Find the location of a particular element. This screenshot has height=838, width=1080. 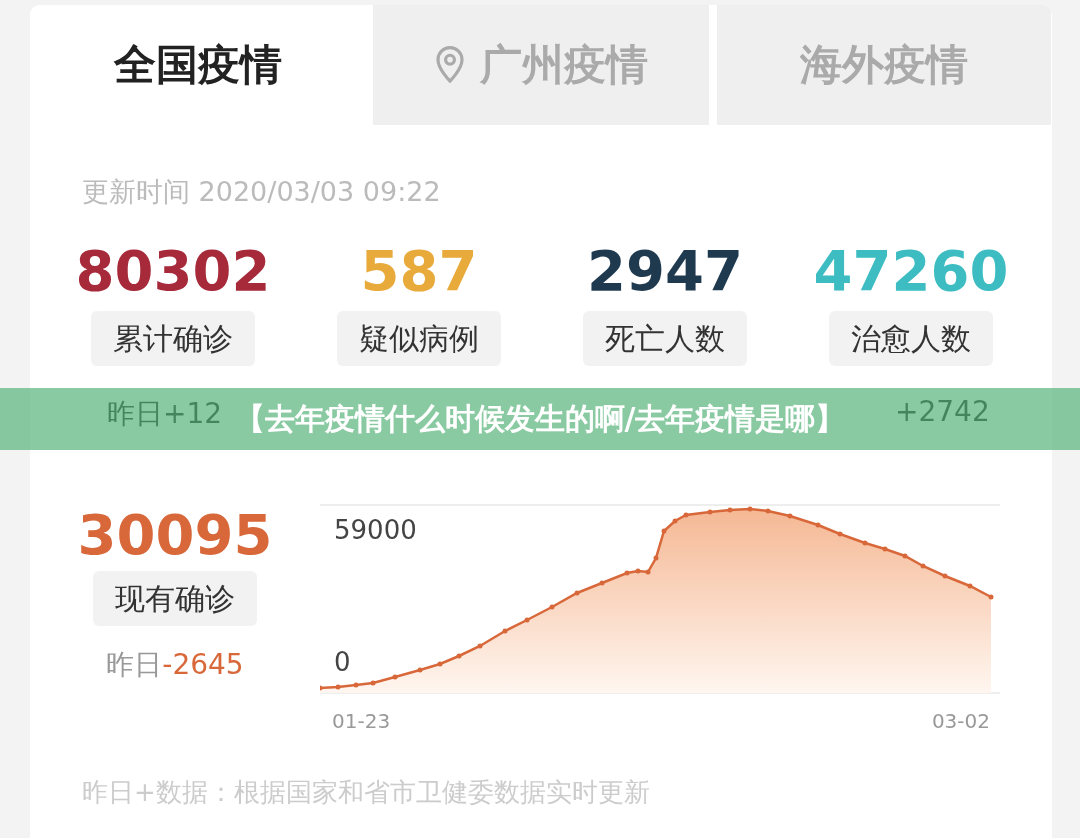

stat-value: 30095 is located at coordinates (175, 535).